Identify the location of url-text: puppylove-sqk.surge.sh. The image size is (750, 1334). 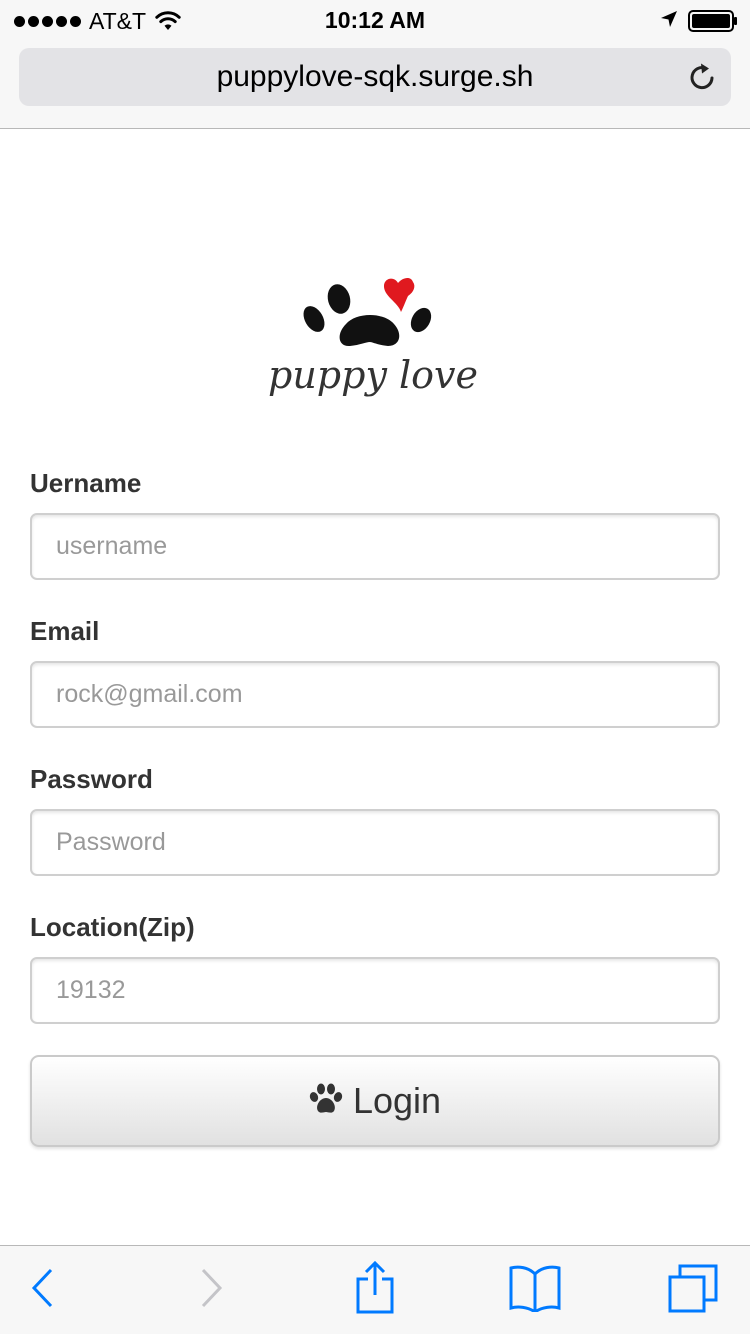
(375, 77).